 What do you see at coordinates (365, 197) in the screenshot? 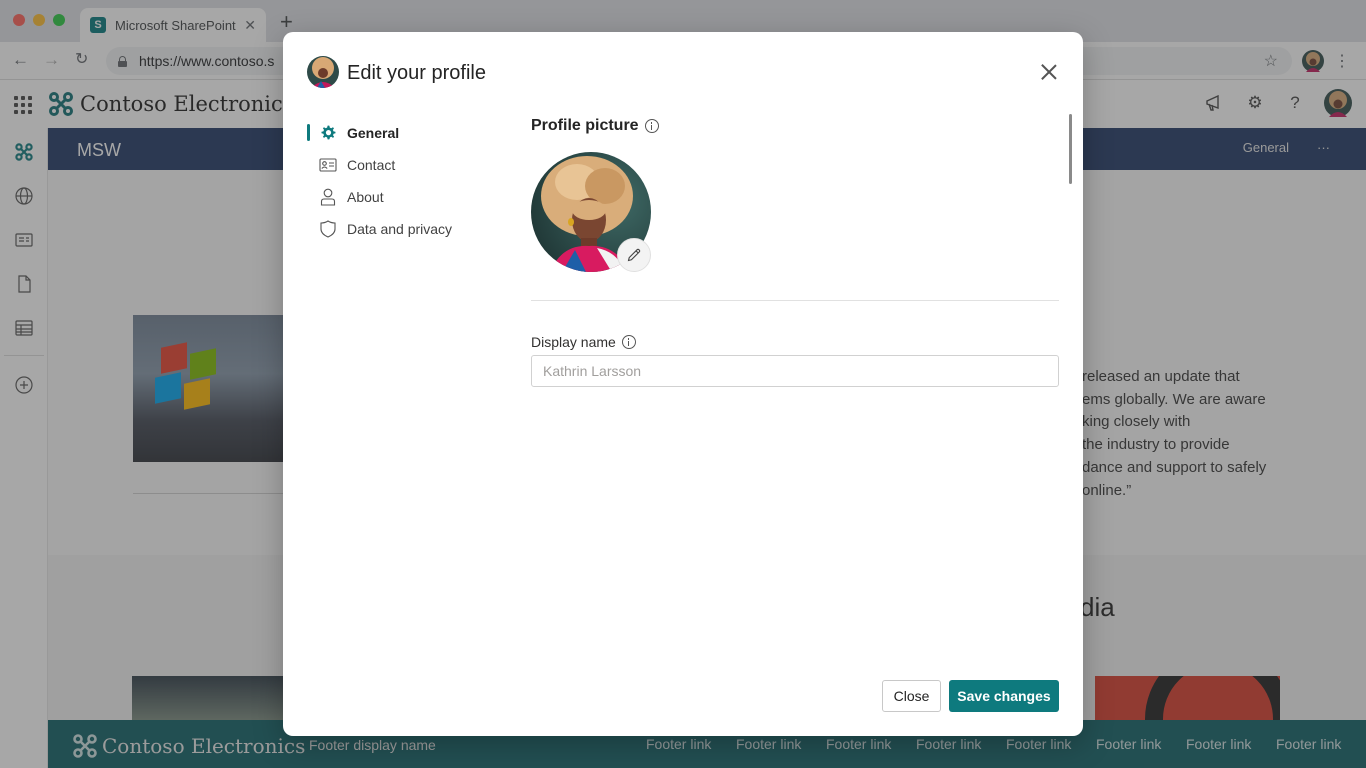
I see `nav-label: About` at bounding box center [365, 197].